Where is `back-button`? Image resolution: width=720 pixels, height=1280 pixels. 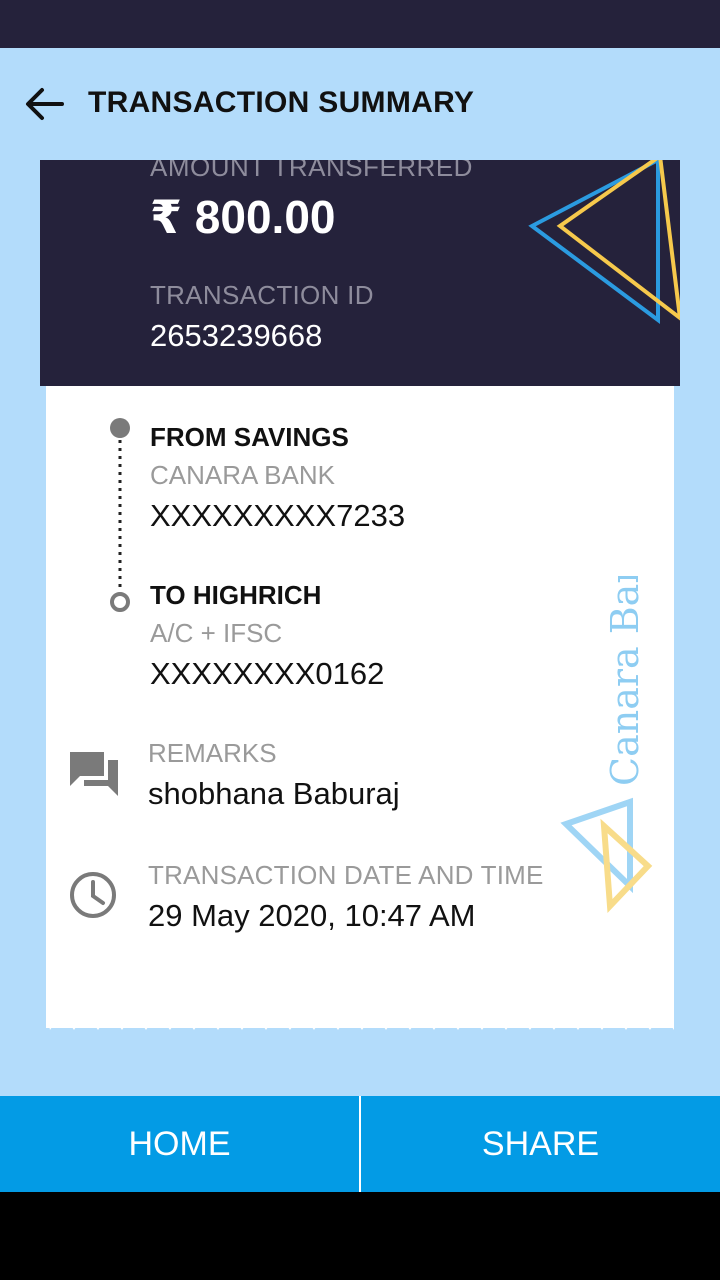 back-button is located at coordinates (44, 104).